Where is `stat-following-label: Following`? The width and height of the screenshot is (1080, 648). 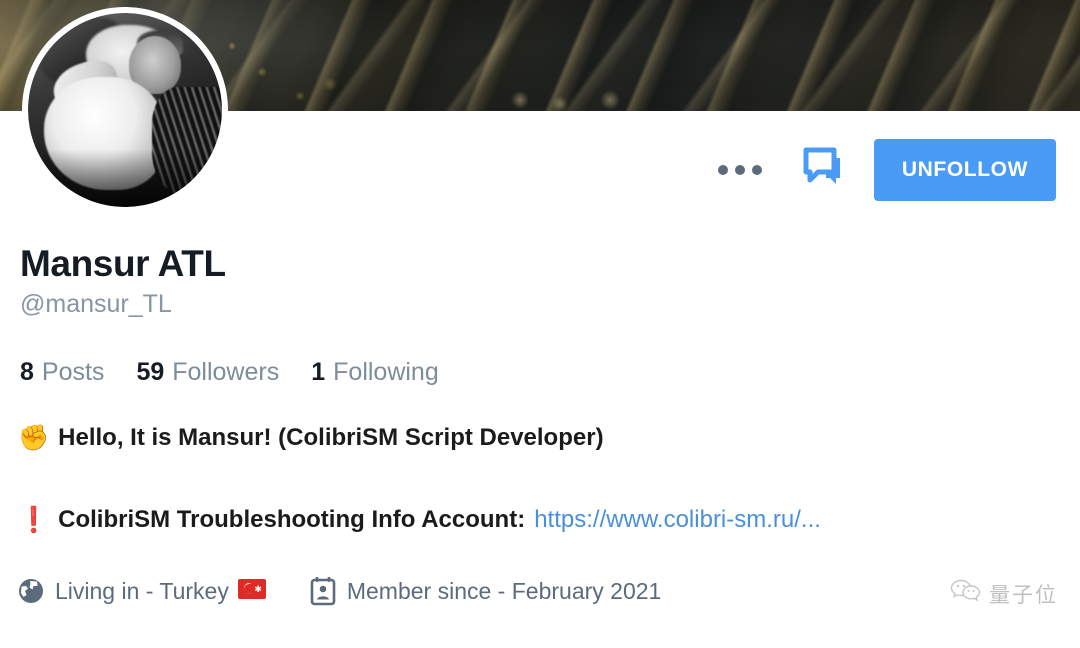
stat-following-label: Following is located at coordinates (386, 372).